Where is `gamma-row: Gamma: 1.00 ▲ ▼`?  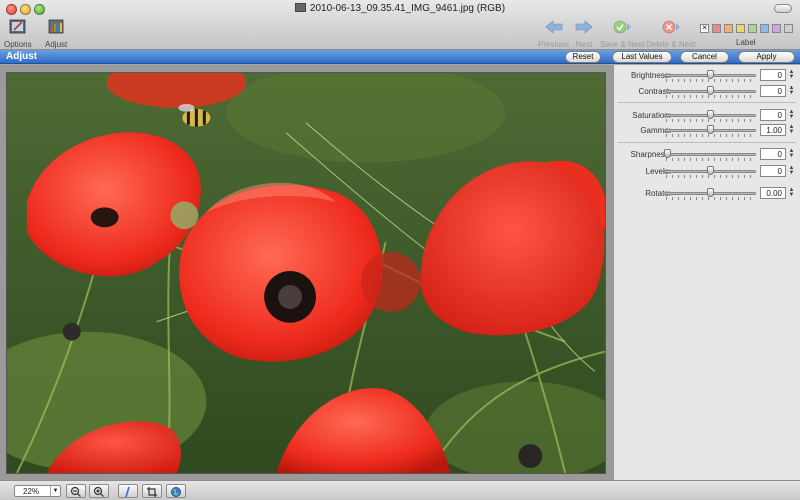 gamma-row: Gamma: 1.00 ▲ ▼ is located at coordinates (707, 131).